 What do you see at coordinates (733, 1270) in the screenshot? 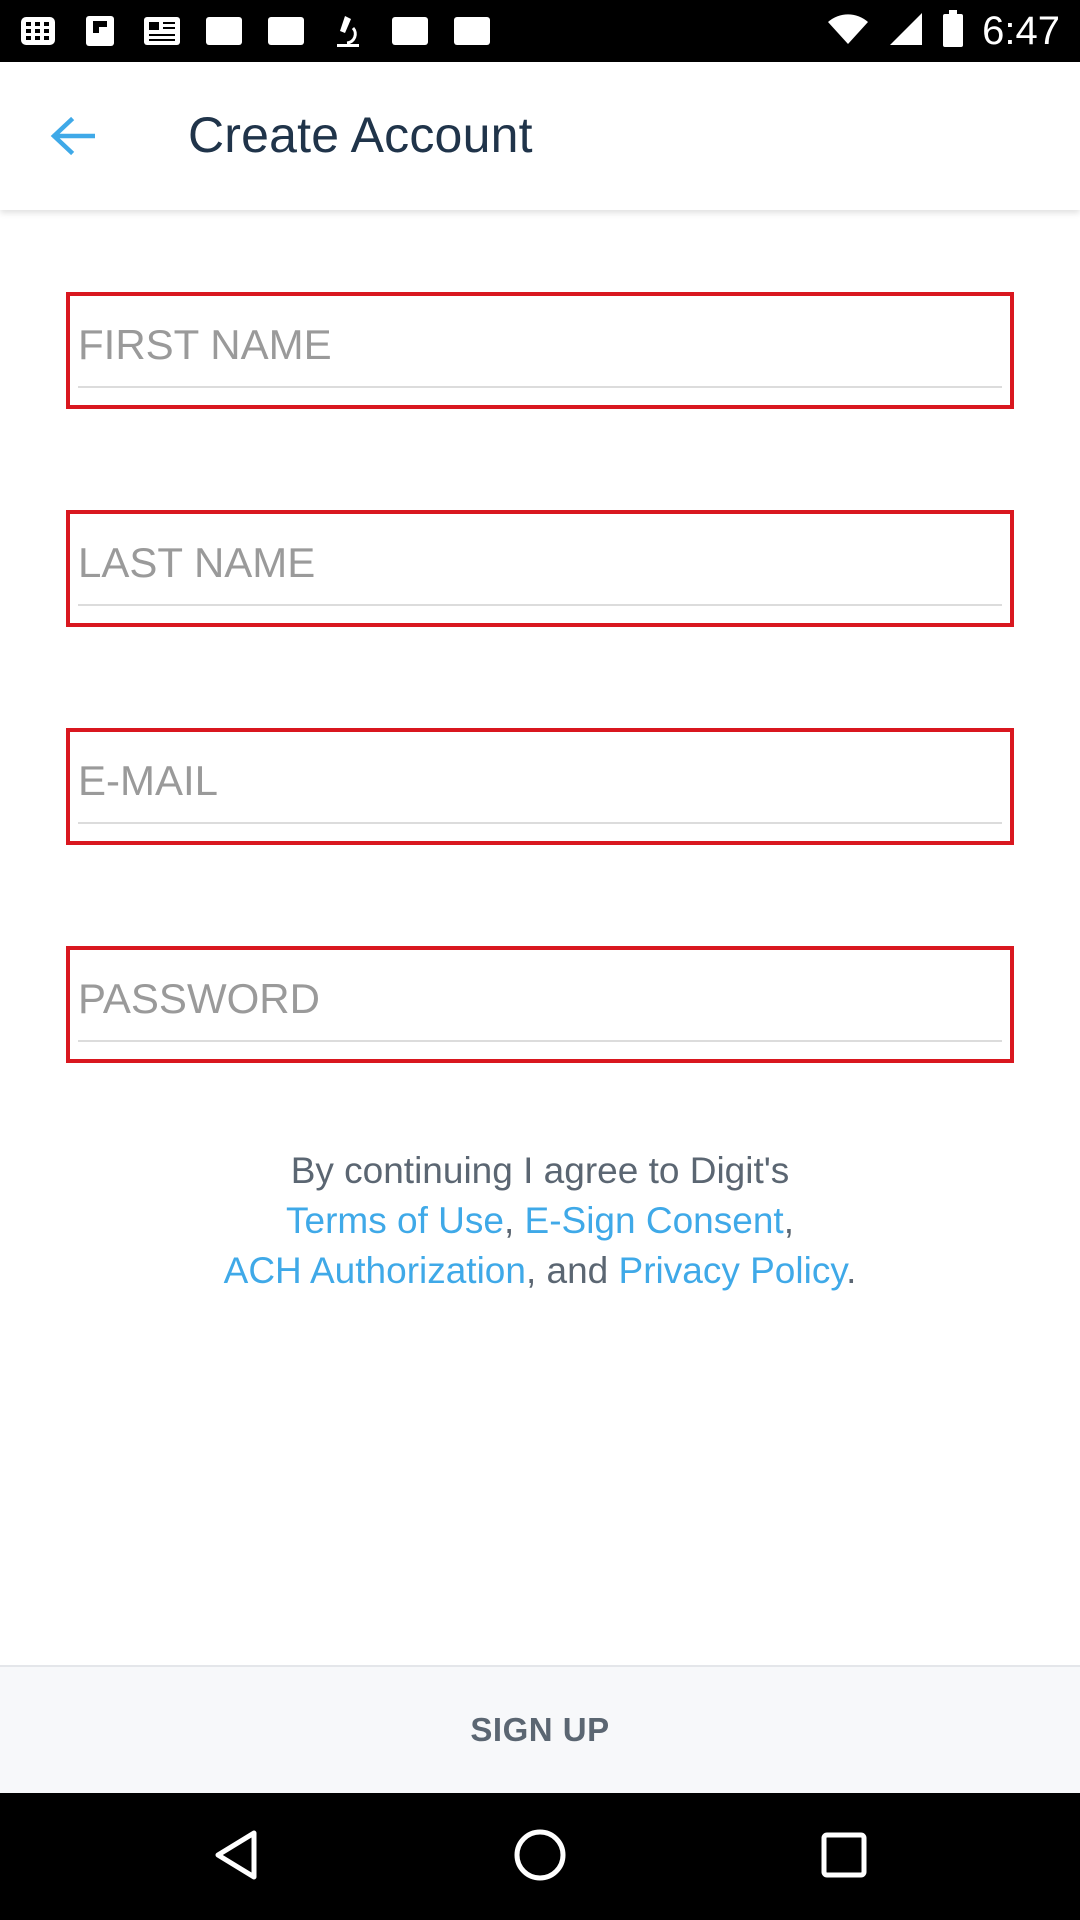
I see `privacy-policy-link: Privacy Policy` at bounding box center [733, 1270].